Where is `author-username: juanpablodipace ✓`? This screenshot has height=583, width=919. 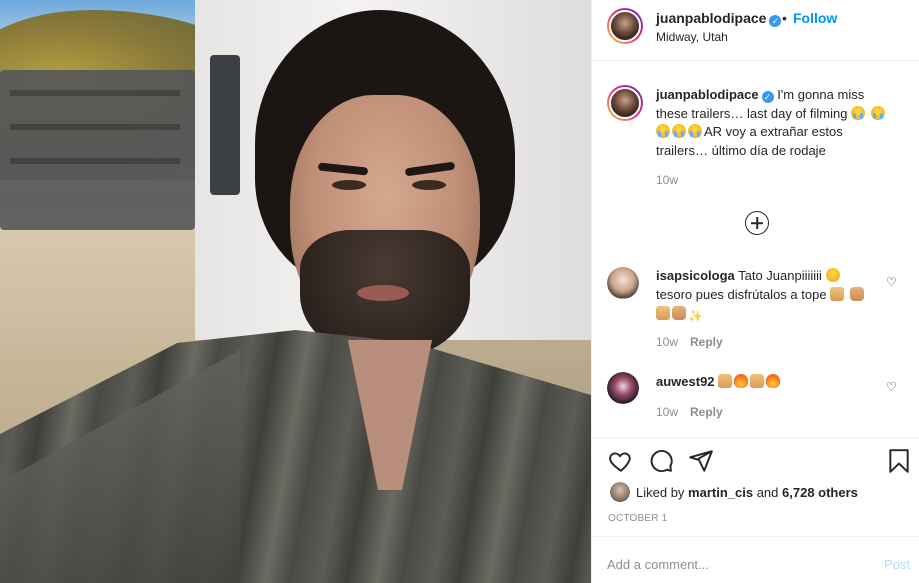 author-username: juanpablodipace ✓ is located at coordinates (719, 18).